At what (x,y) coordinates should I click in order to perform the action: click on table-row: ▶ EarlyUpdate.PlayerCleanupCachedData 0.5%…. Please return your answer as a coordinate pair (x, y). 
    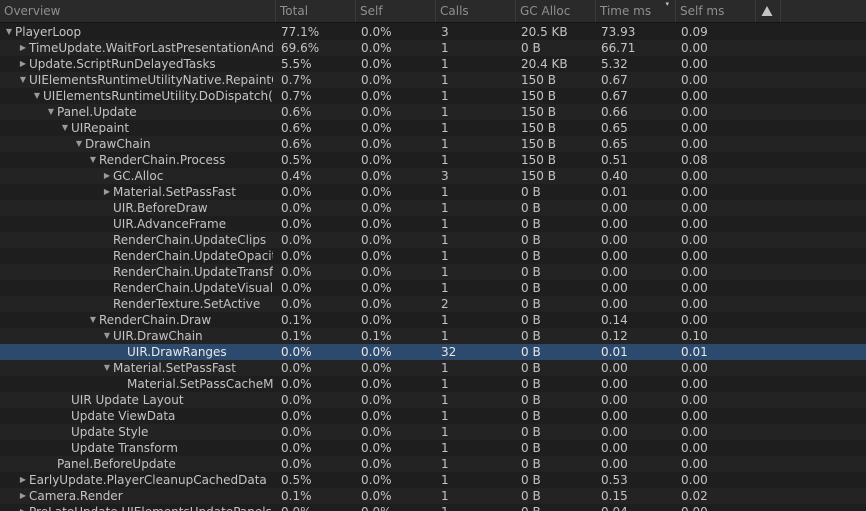
    Looking at the image, I should click on (433, 480).